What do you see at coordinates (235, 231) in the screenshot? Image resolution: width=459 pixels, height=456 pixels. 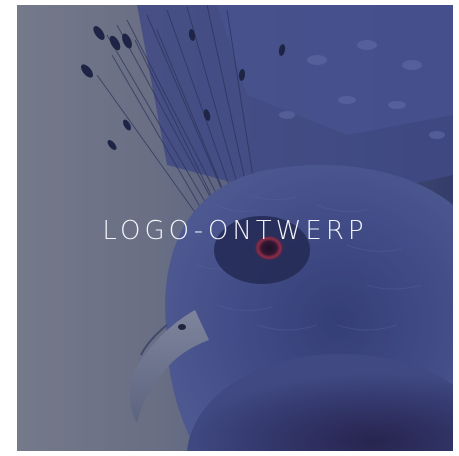 I see `tile-title: LOGO-ONTWERP` at bounding box center [235, 231].